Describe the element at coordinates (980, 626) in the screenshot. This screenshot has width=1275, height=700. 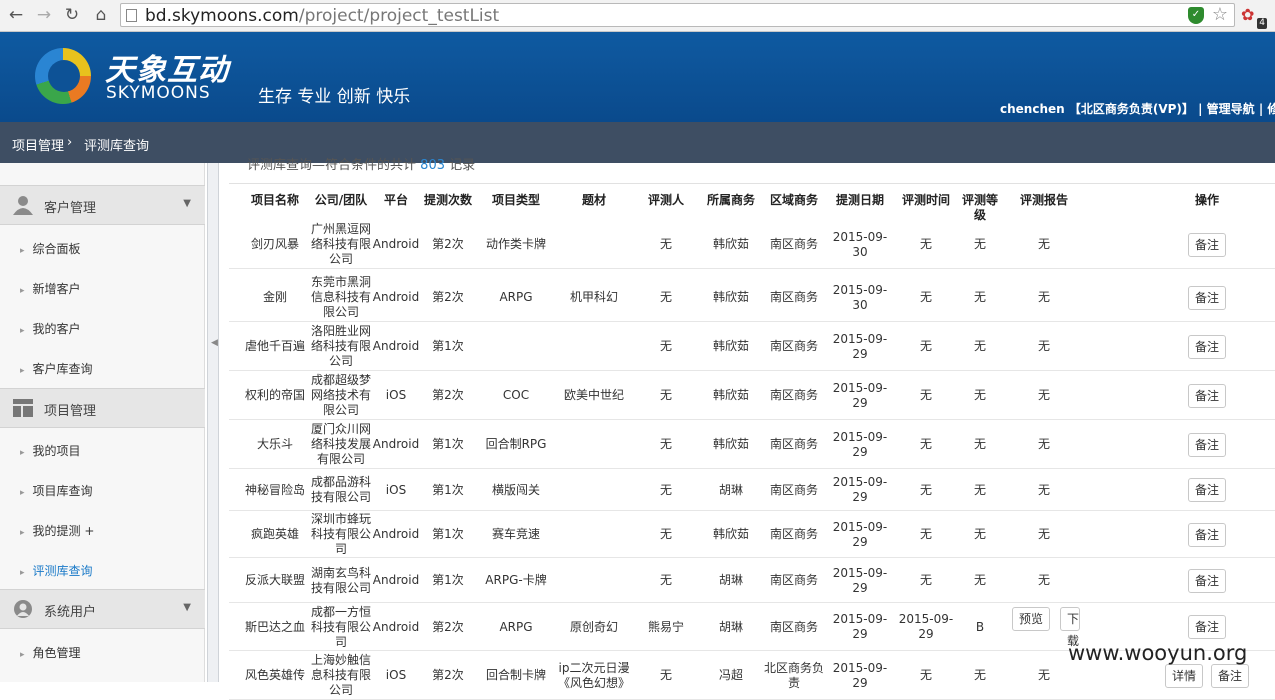
I see `cell-grade: B` at that location.